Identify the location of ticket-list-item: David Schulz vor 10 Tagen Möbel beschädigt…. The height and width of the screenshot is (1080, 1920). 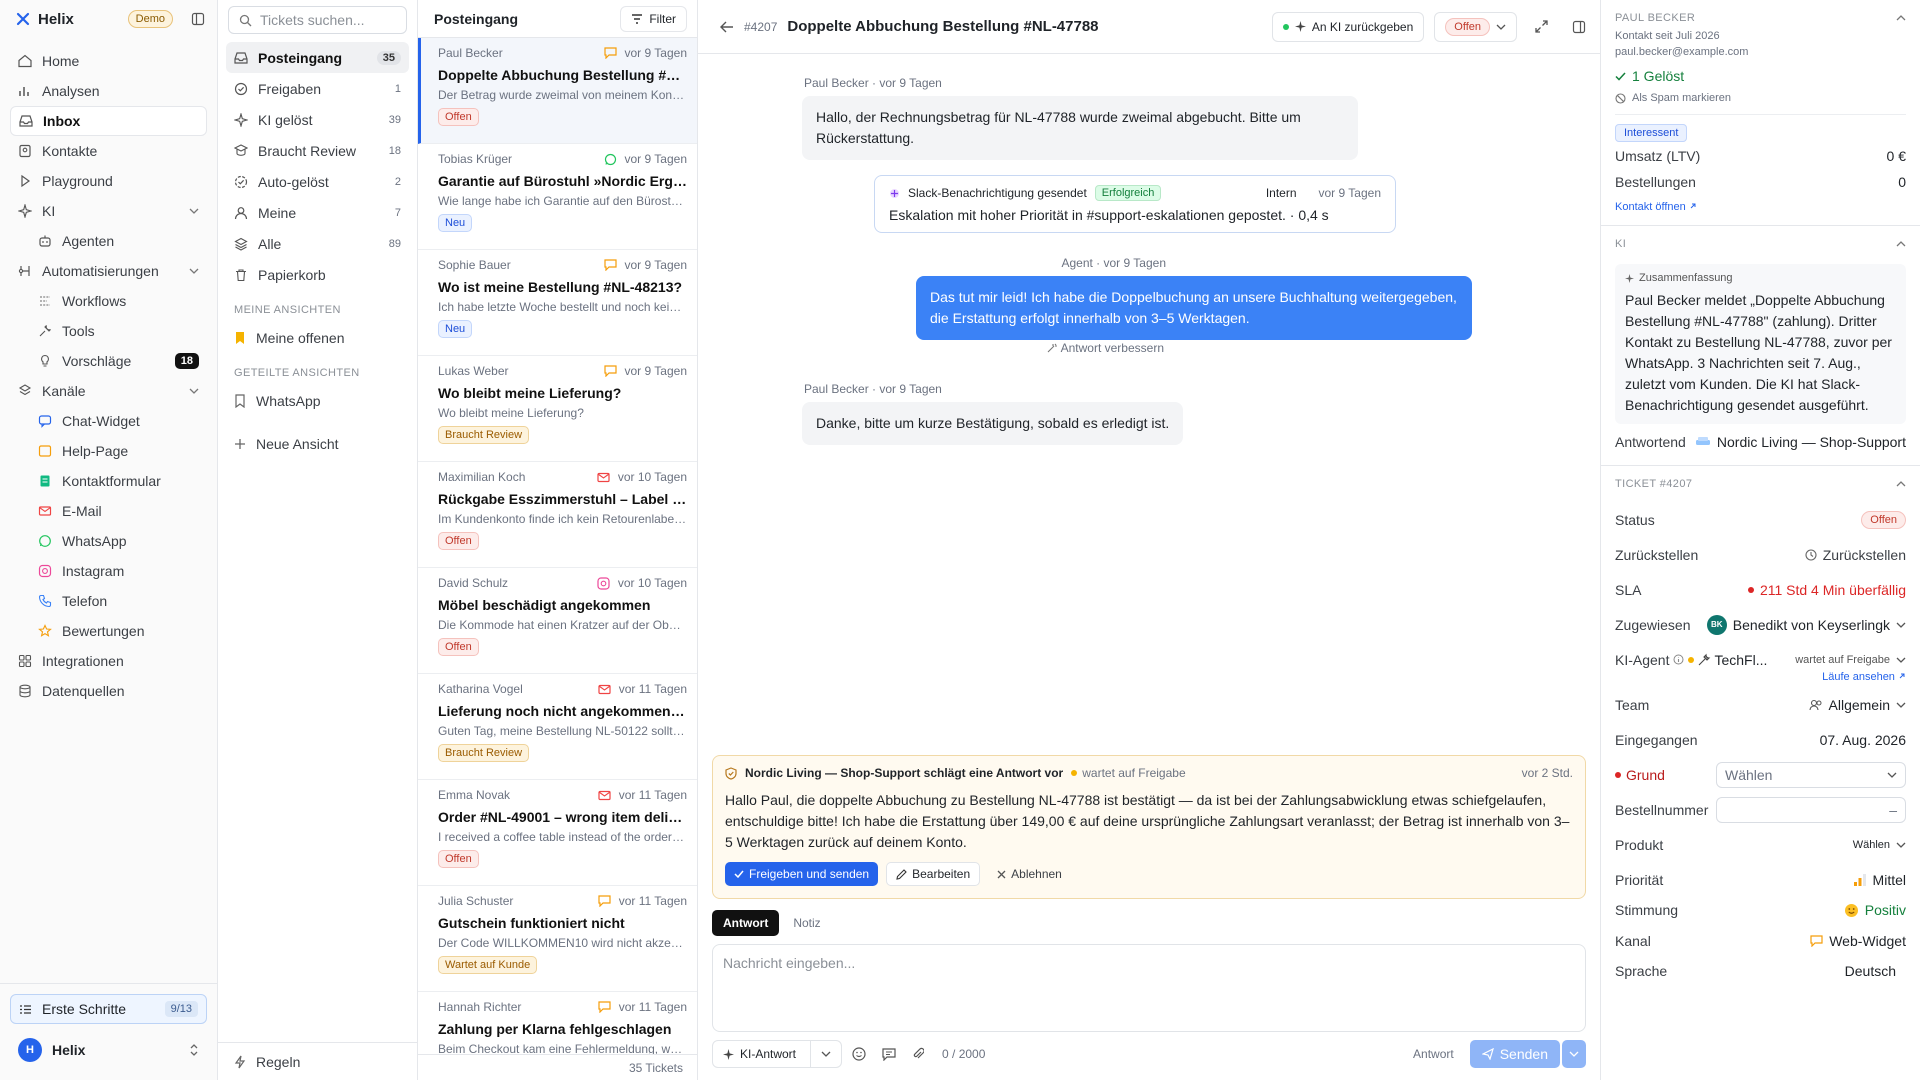
(557, 621).